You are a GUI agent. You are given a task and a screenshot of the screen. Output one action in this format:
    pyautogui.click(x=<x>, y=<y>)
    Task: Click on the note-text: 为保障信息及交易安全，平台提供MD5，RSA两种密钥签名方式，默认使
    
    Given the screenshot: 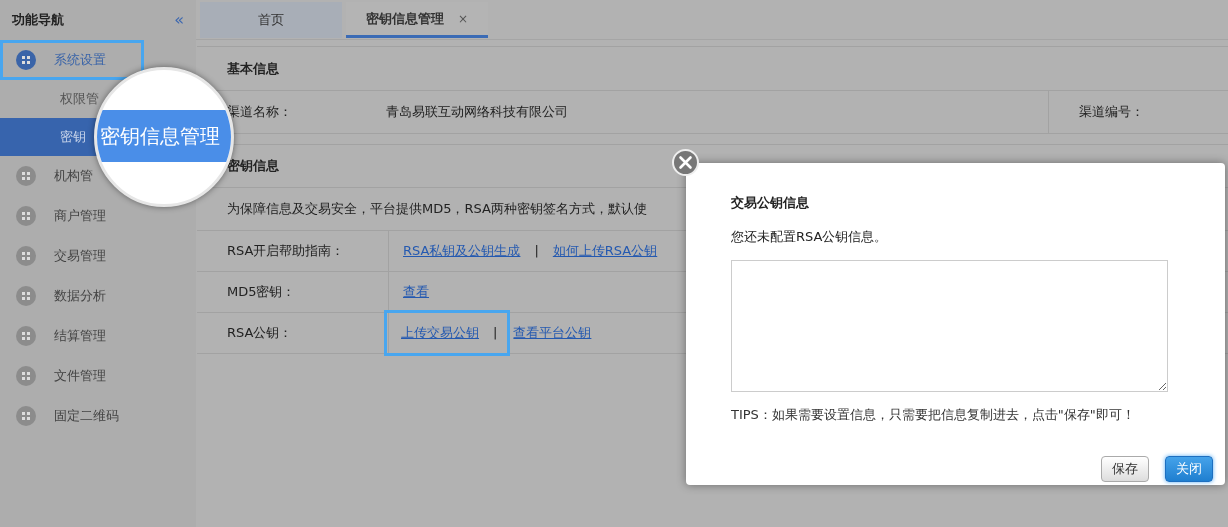 What is the action you would take?
    pyautogui.click(x=436, y=209)
    